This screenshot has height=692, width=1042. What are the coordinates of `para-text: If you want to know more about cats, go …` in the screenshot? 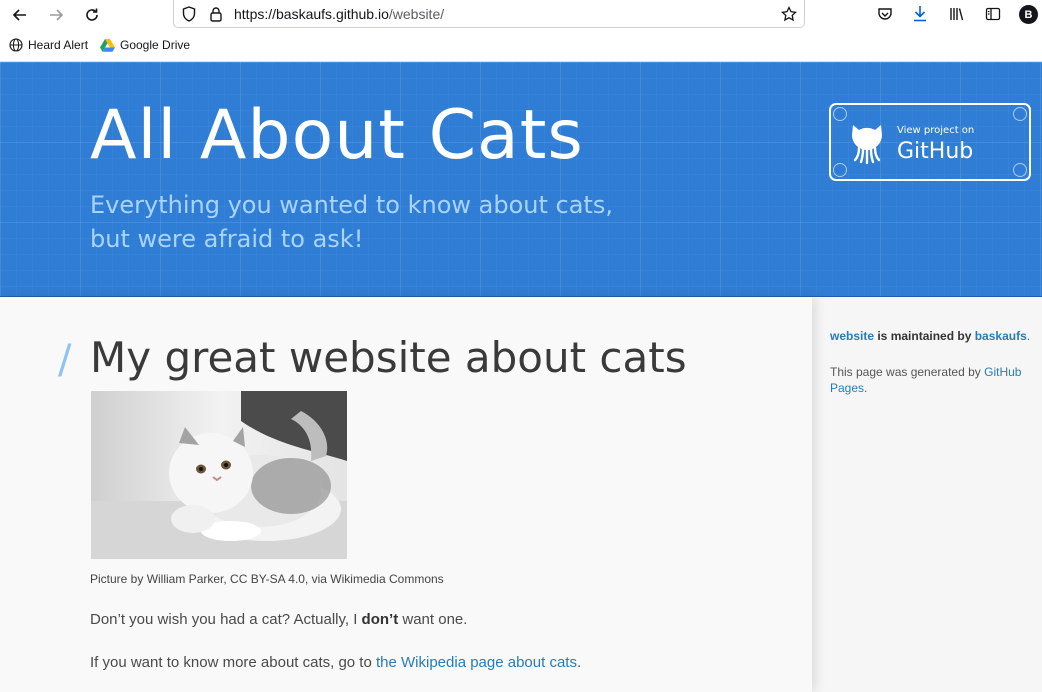 It's located at (233, 662).